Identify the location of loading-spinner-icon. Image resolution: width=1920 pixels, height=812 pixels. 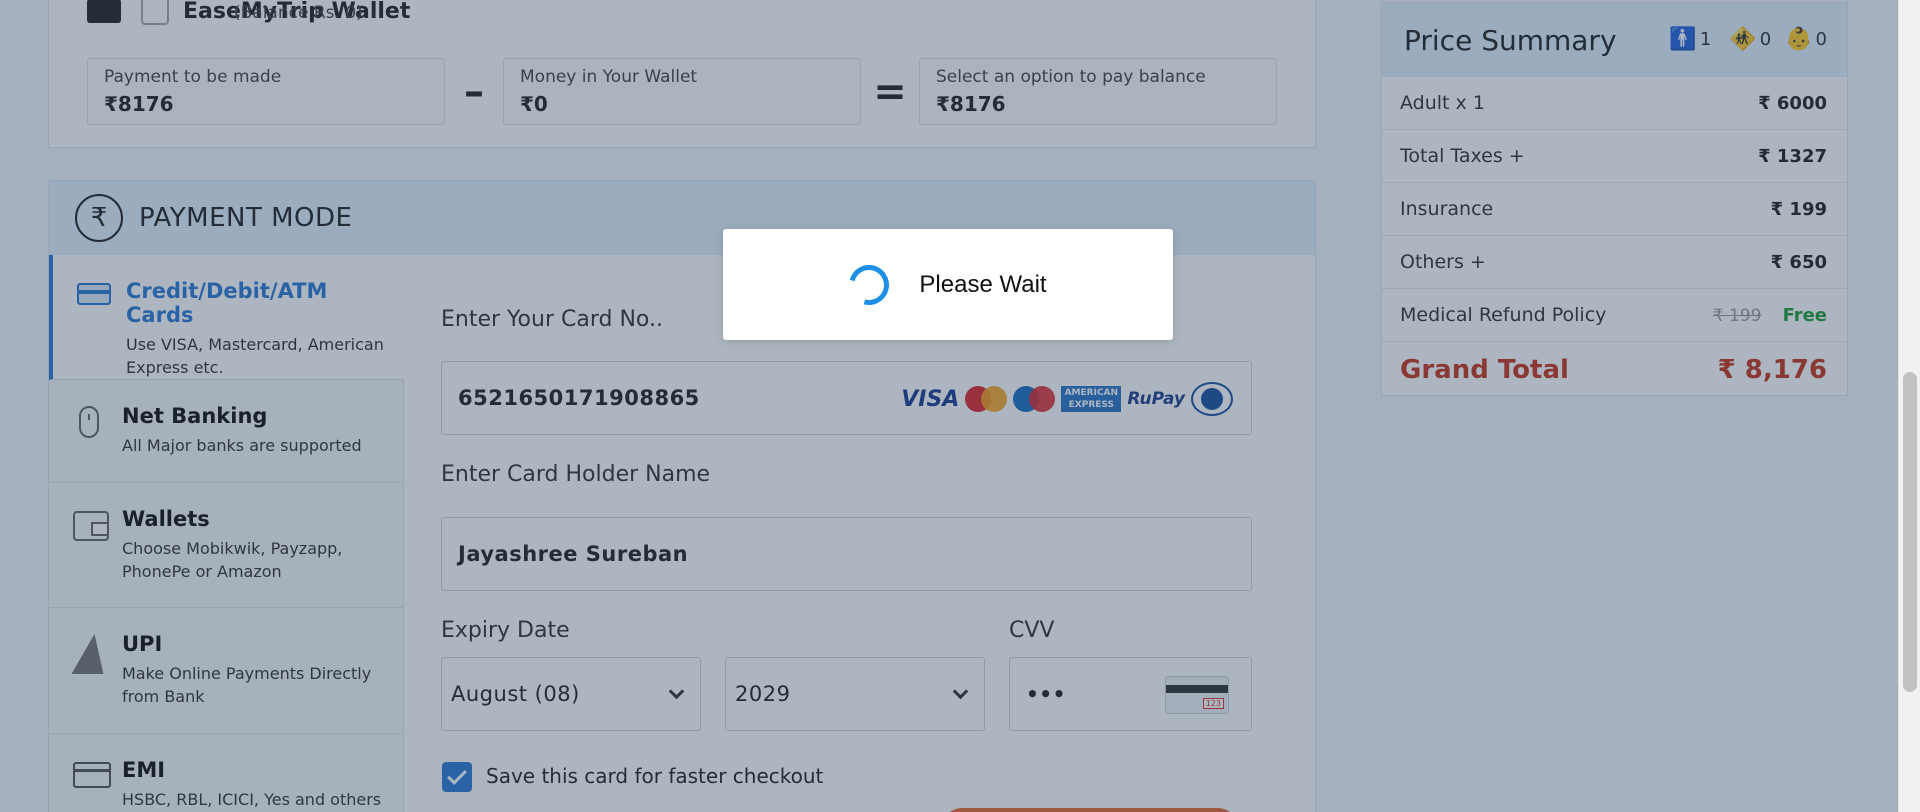
(869, 284).